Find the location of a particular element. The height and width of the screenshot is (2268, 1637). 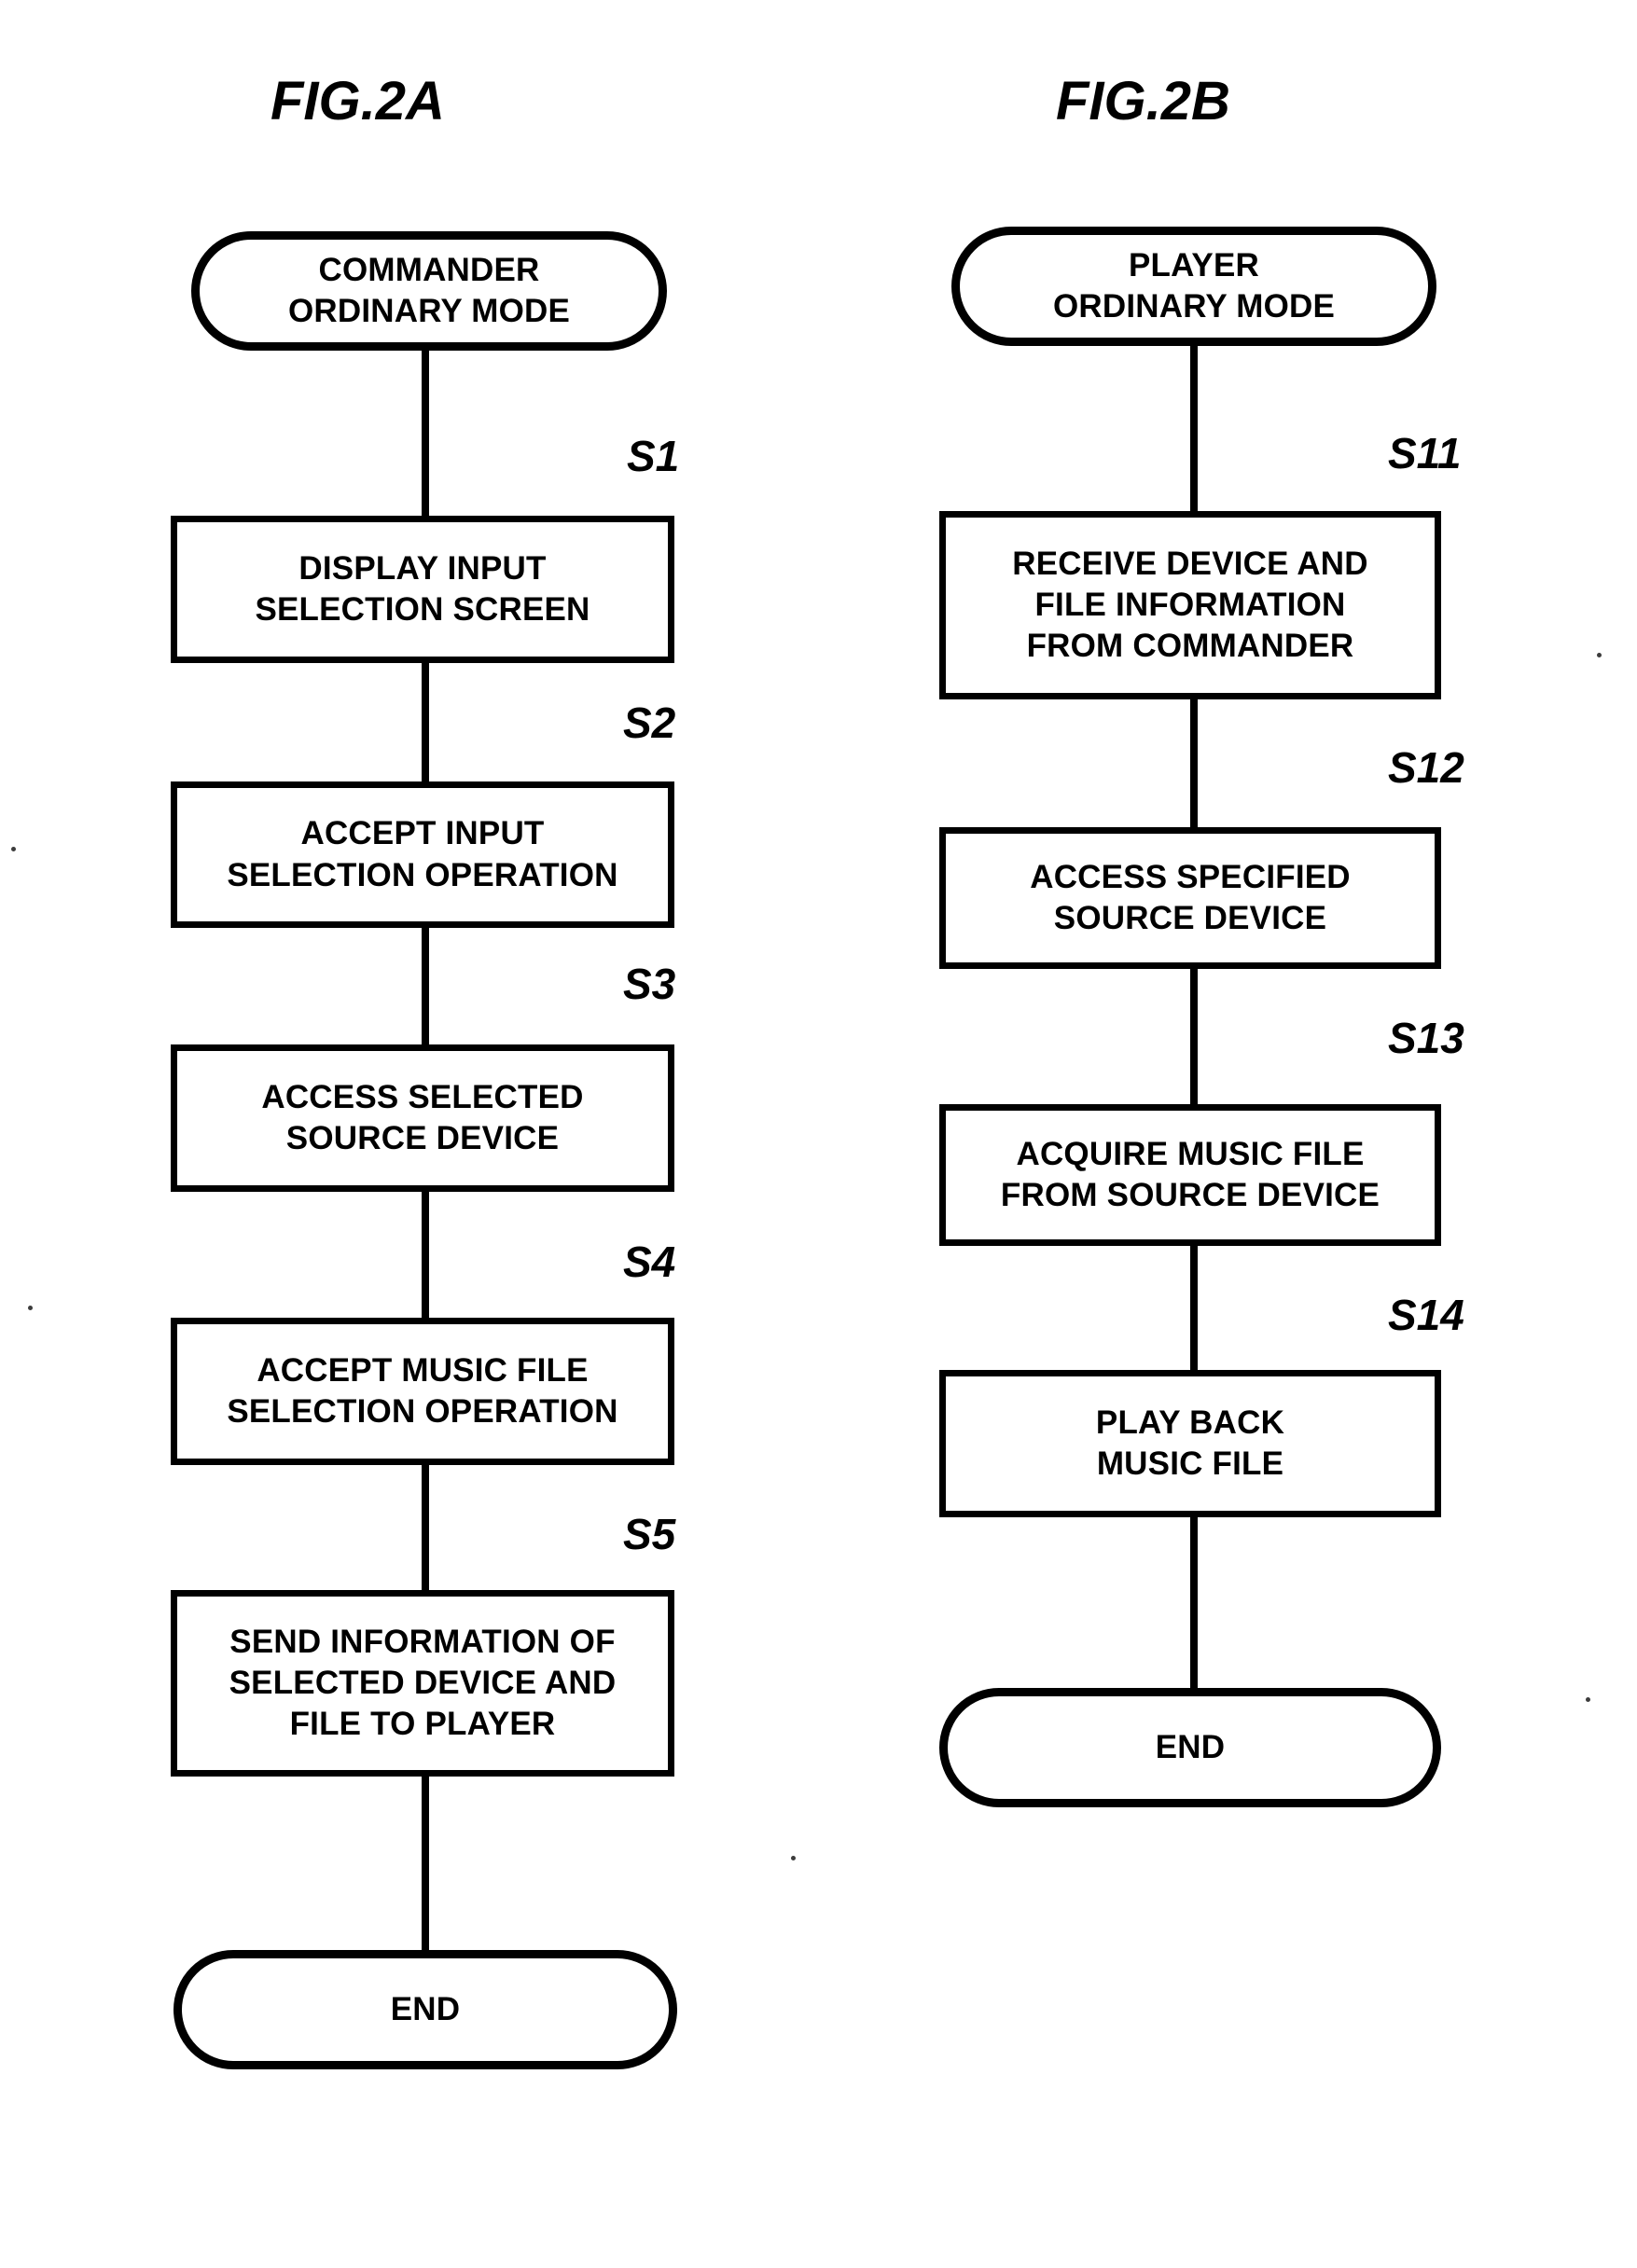

connector-s5-to-end is located at coordinates (425, 1863).